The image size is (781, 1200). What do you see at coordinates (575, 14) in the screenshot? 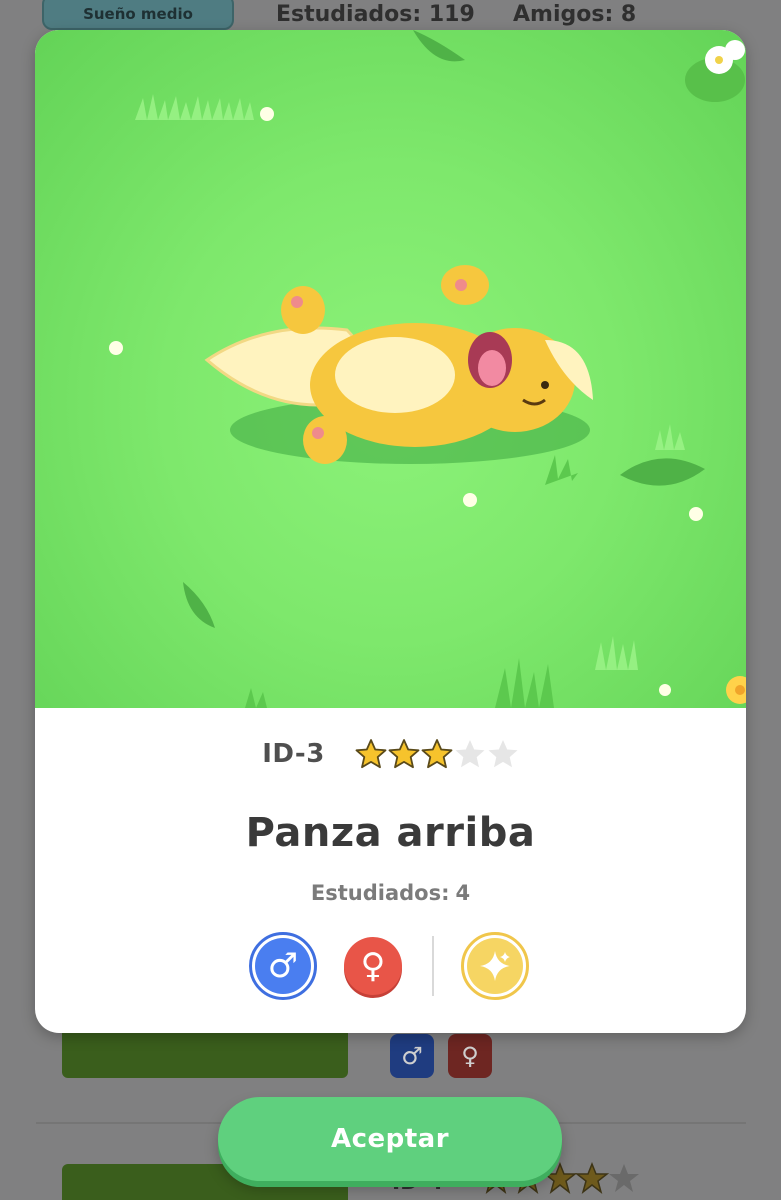
I see `friends-summary: Amigos: 8` at bounding box center [575, 14].